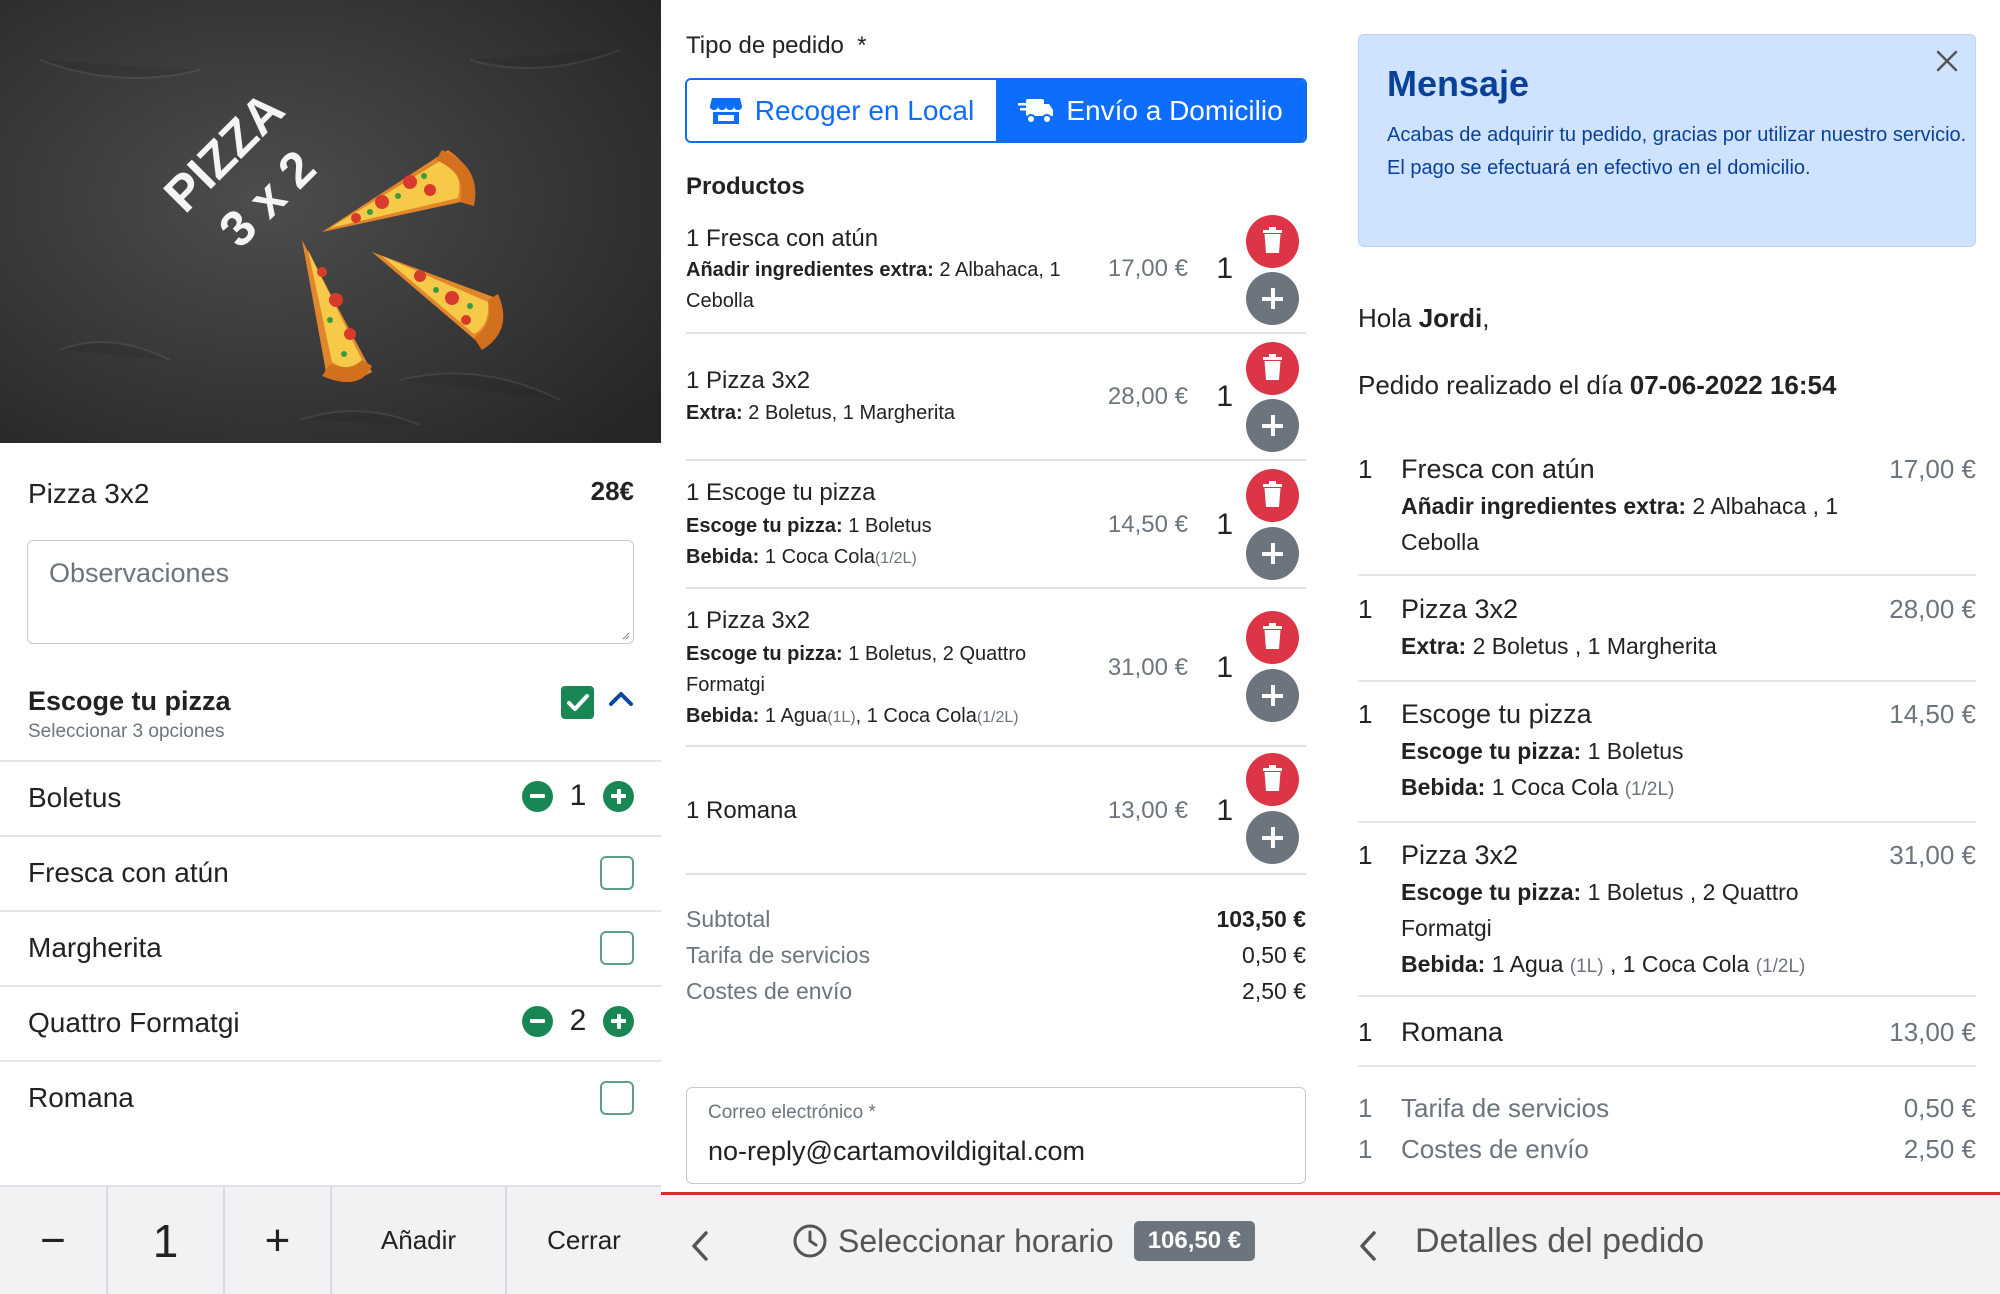 This screenshot has width=2000, height=1294. I want to click on order-date: Pedido realizado el día 07-06-2022 16:54, so click(1597, 385).